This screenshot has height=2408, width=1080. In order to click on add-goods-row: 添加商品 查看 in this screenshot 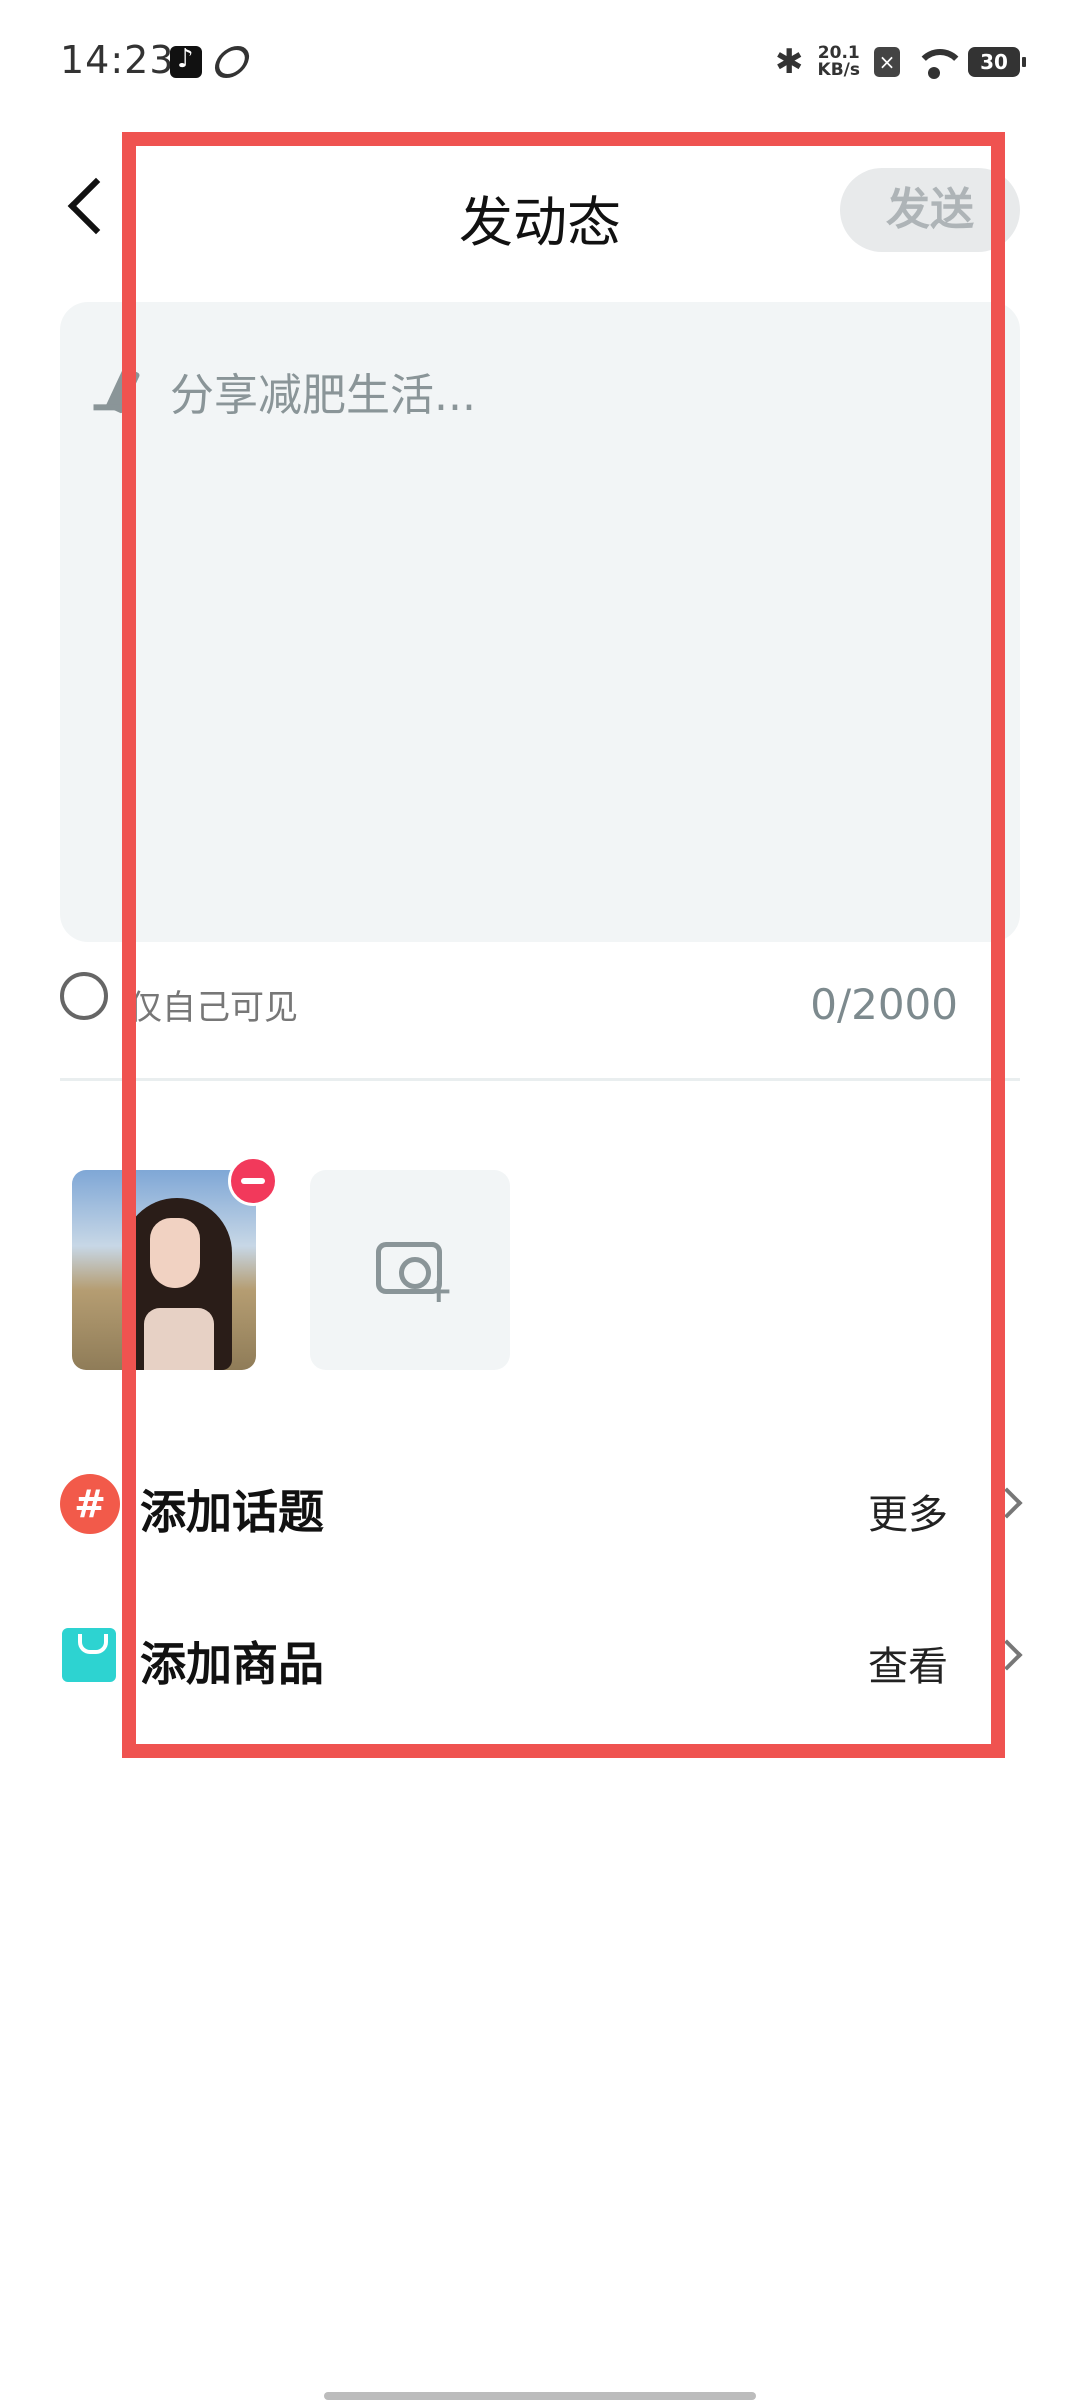, I will do `click(541, 1654)`.